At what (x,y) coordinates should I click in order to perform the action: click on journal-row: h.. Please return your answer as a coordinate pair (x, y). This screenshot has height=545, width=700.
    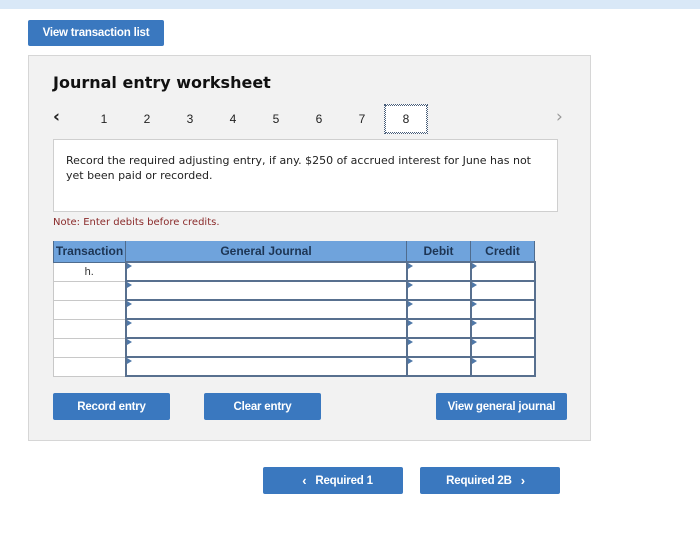
    Looking at the image, I should click on (294, 271).